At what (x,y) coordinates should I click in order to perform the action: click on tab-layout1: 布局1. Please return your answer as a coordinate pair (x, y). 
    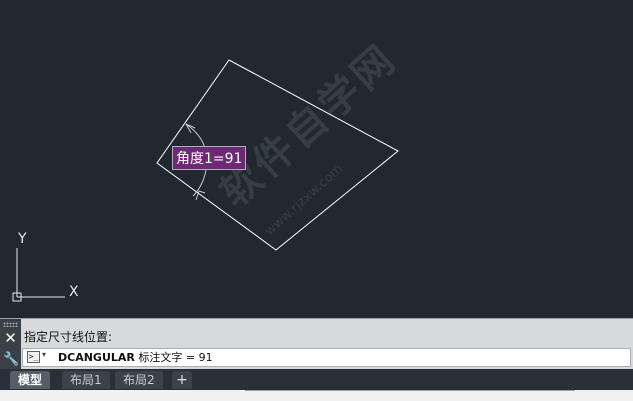
    Looking at the image, I should click on (86, 380).